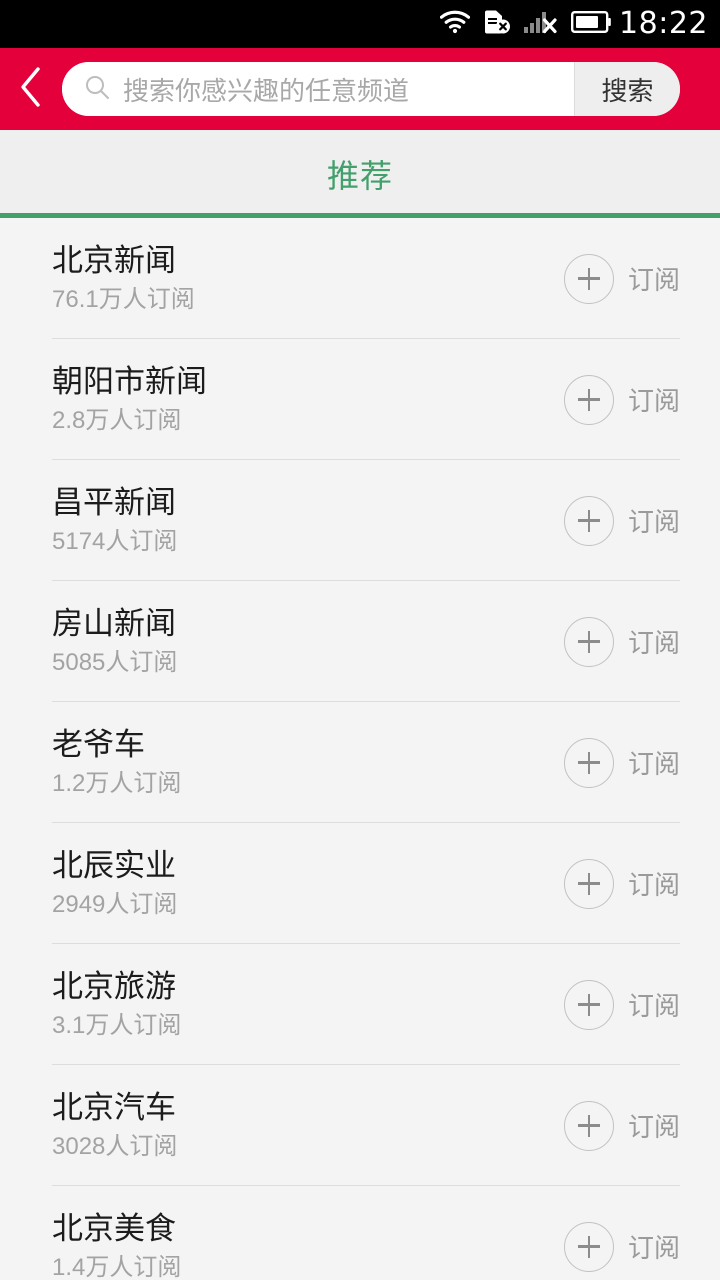  I want to click on channel-row: 北辰实业 2949人订阅 订阅, so click(360, 883).